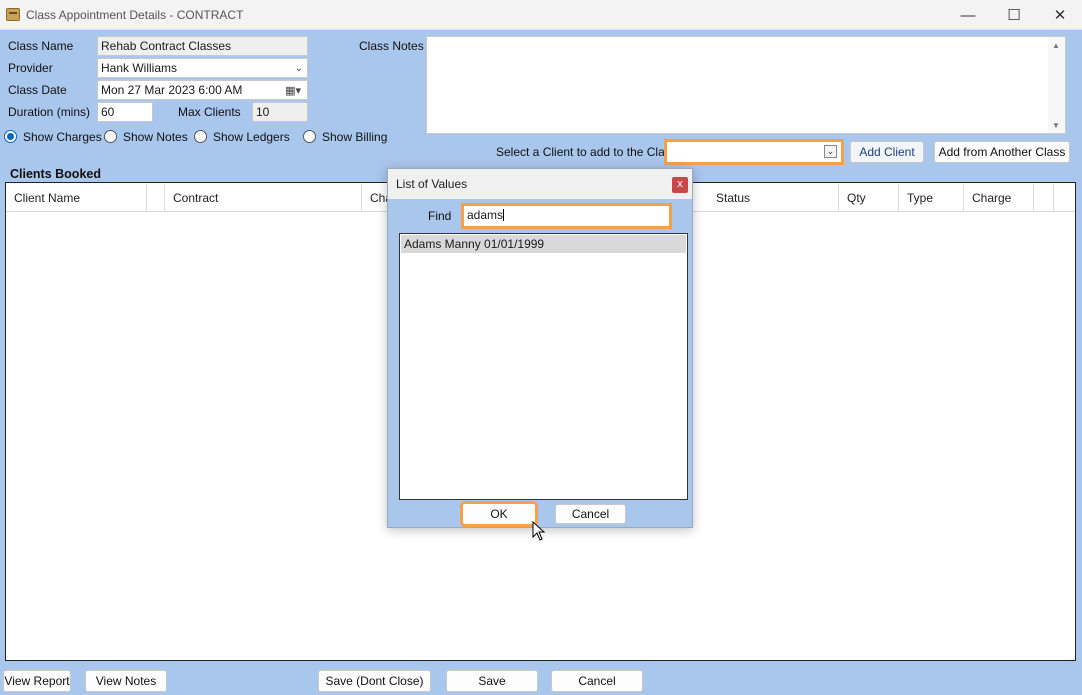  I want to click on find-input: adams, so click(566, 216).